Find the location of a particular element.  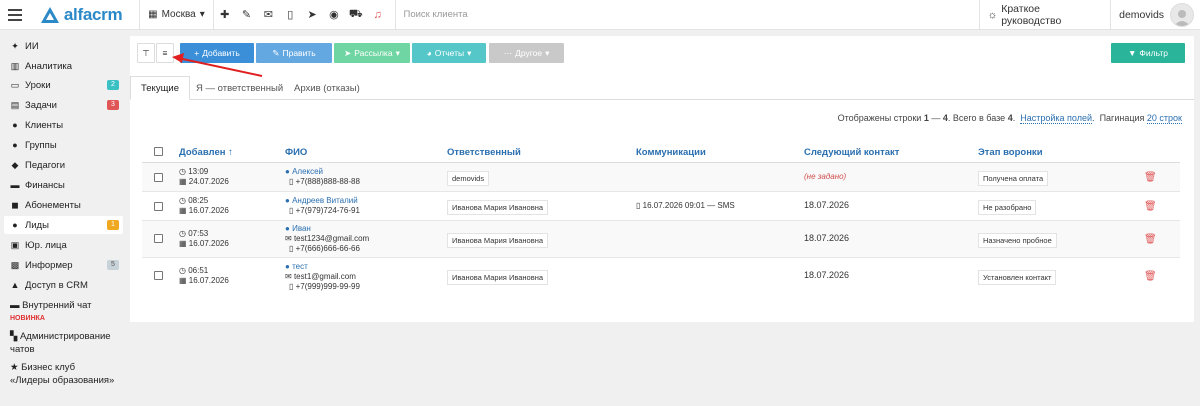

subscription-icon: ◼ is located at coordinates (15, 204).